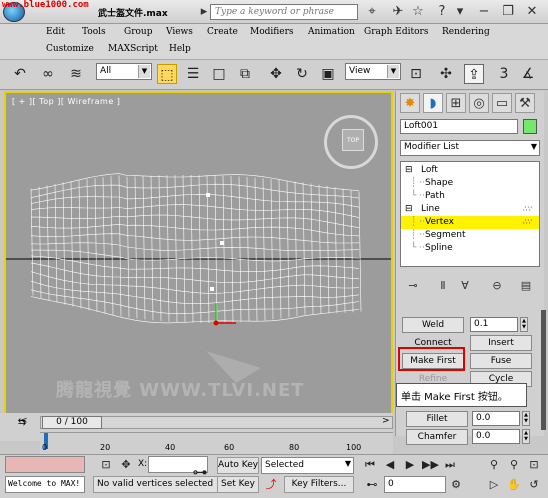 This screenshot has width=548, height=498. What do you see at coordinates (24, 421) in the screenshot?
I see `prev-frame-icon: <` at bounding box center [24, 421].